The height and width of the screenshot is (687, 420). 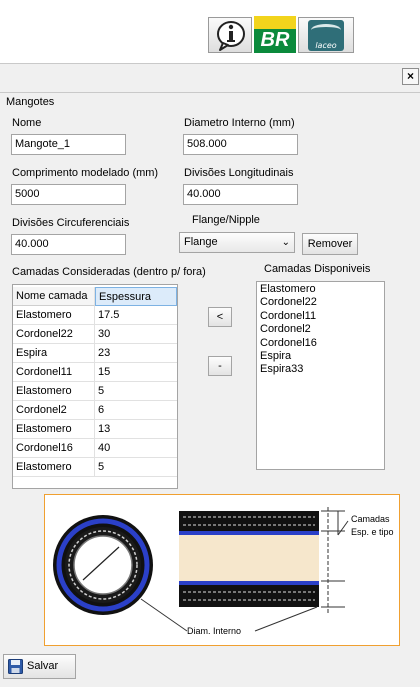 I want to click on div-circ-input: 40.000, so click(x=68, y=244).